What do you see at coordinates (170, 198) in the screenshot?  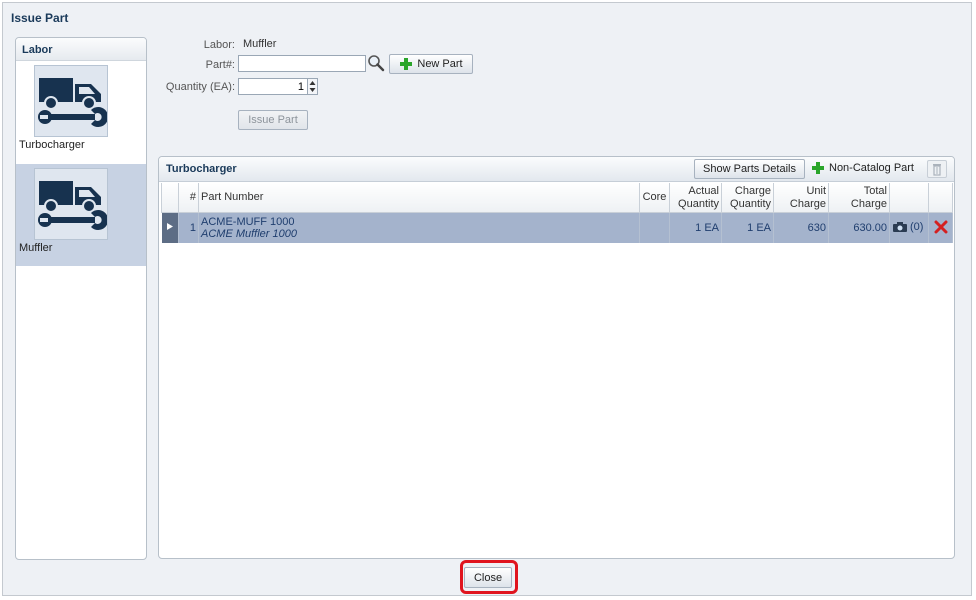 I see `row-handle-header` at bounding box center [170, 198].